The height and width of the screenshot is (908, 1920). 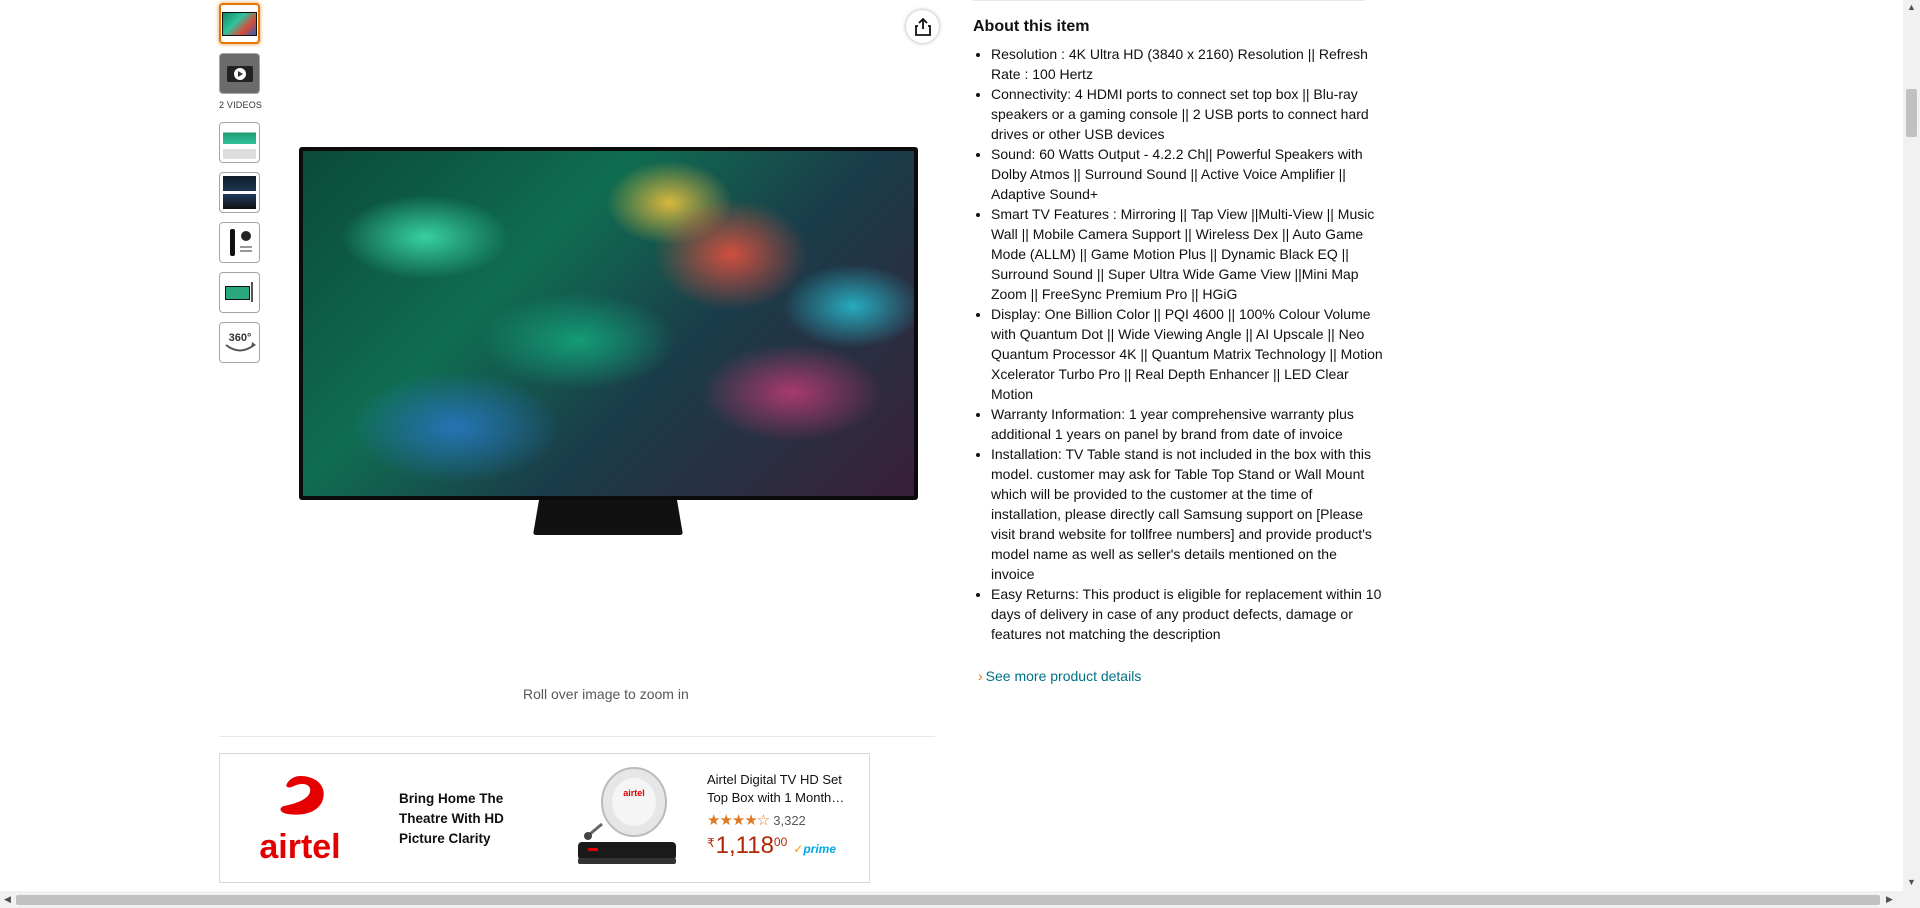 What do you see at coordinates (798, 849) in the screenshot?
I see `prime-check-icon: ✓` at bounding box center [798, 849].